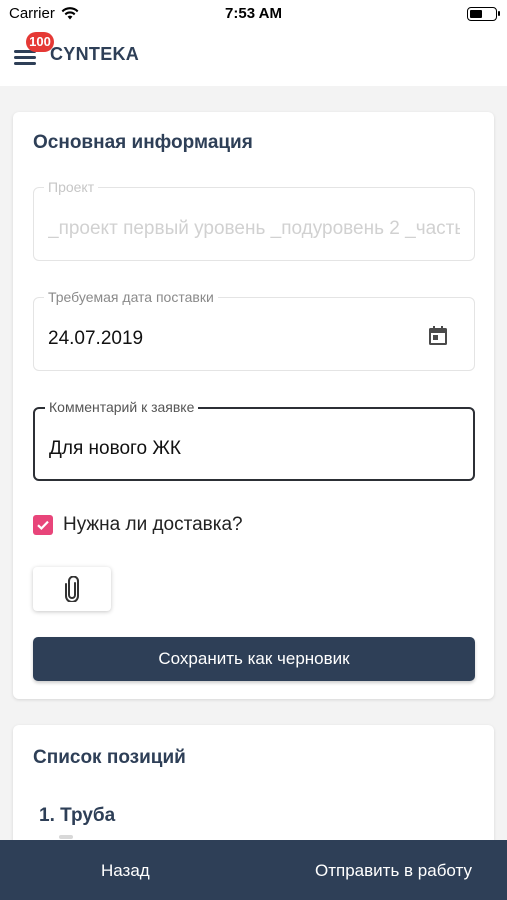  Describe the element at coordinates (66, 837) in the screenshot. I see `list-item-subtitle` at that location.